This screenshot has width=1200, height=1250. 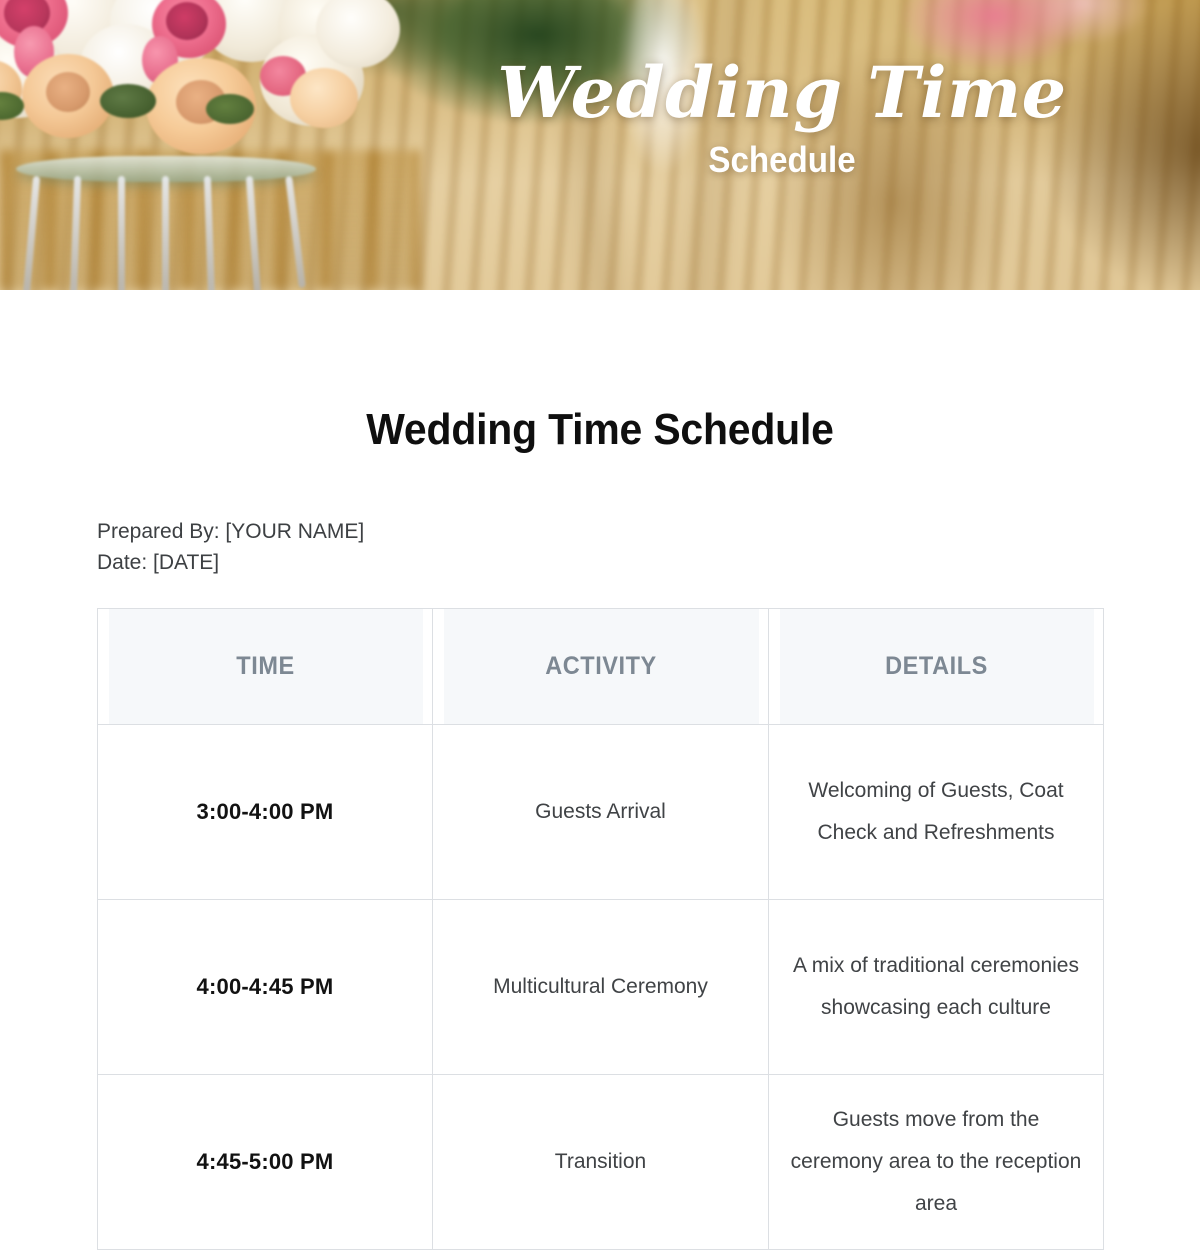 I want to click on cell-activity: Guests Arrival, so click(x=600, y=812).